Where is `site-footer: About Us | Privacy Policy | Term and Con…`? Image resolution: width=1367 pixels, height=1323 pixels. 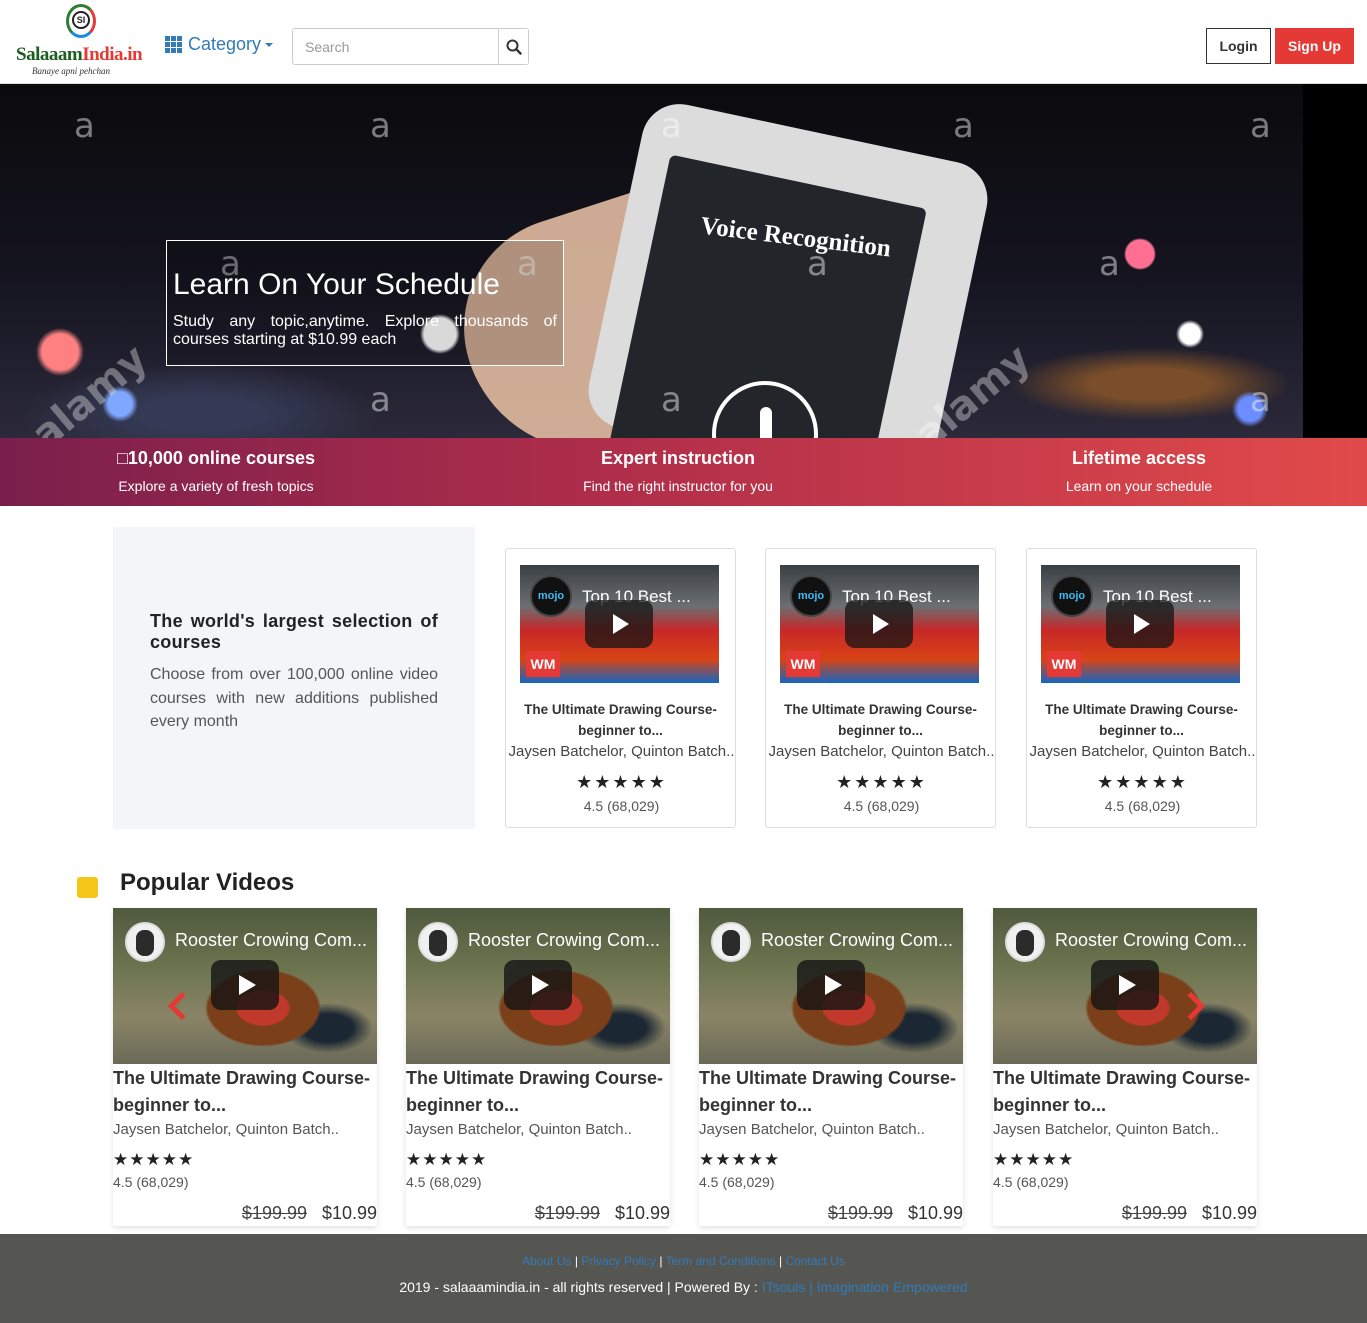
site-footer: About Us | Privacy Policy | Term and Con… is located at coordinates (683, 1278).